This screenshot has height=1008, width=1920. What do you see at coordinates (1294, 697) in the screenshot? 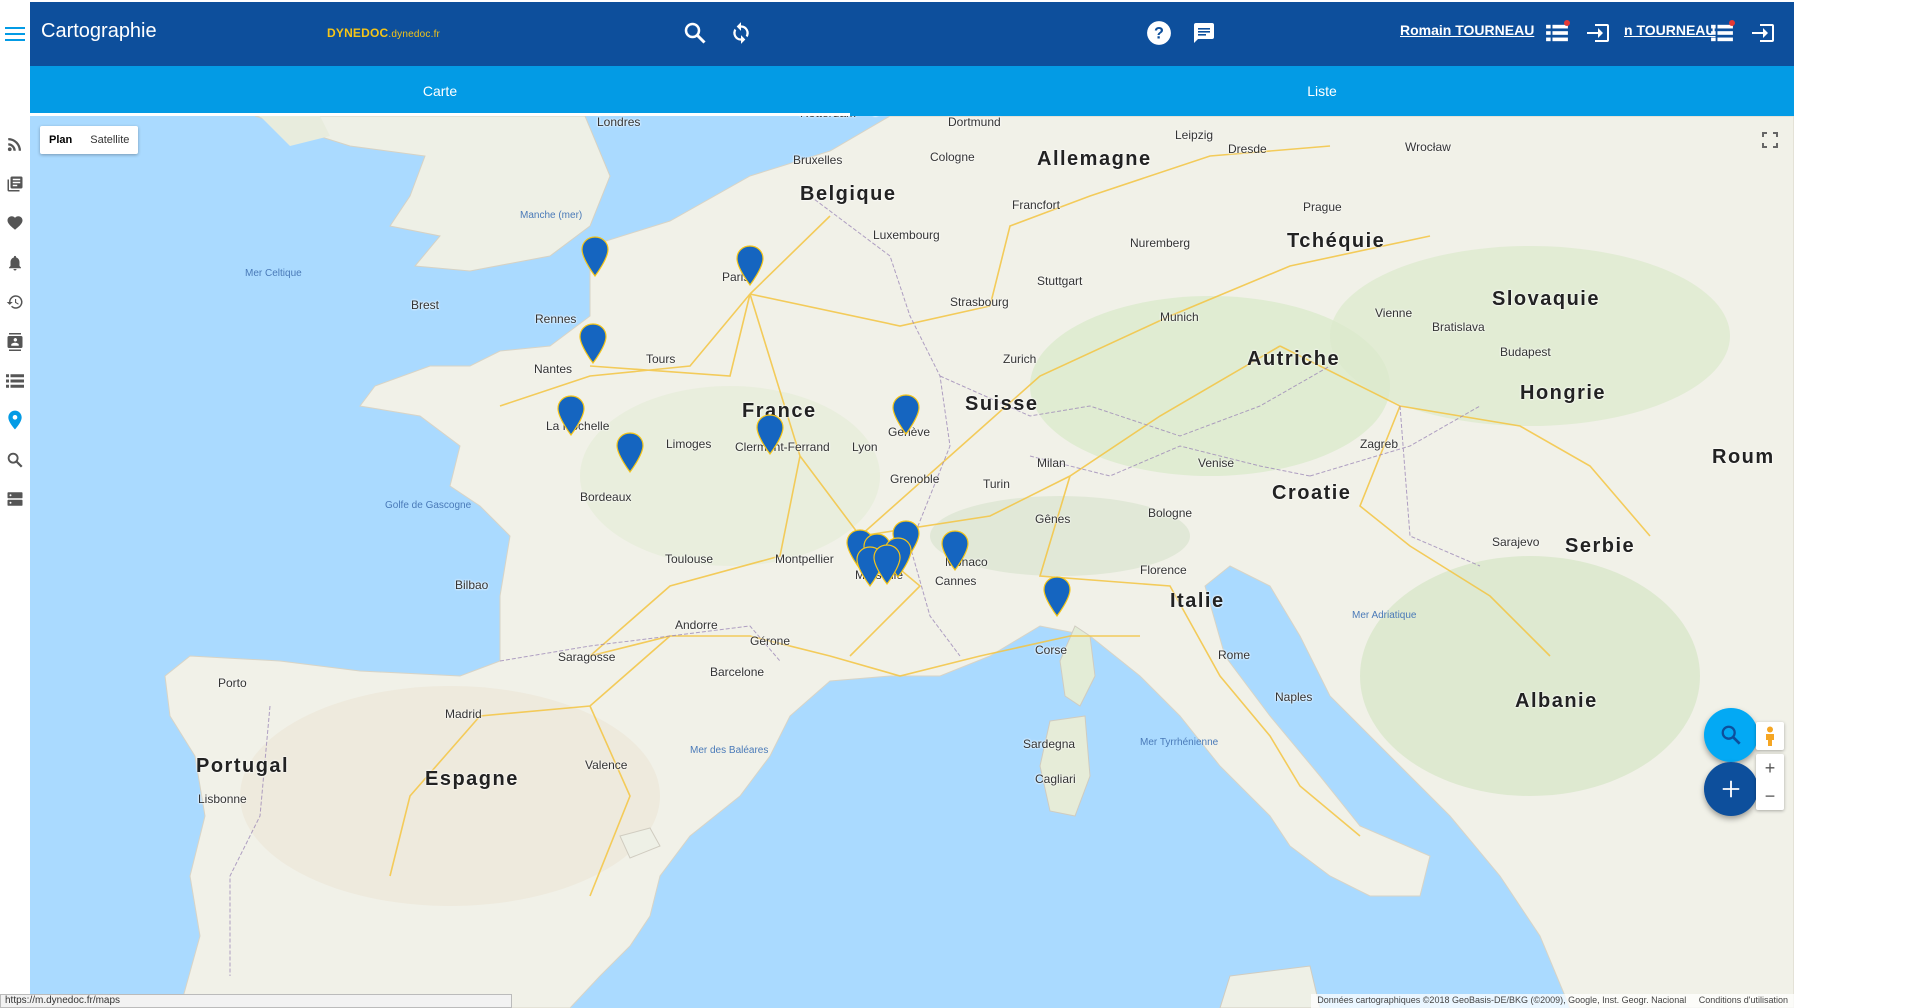
I see `city-label: Naples` at bounding box center [1294, 697].